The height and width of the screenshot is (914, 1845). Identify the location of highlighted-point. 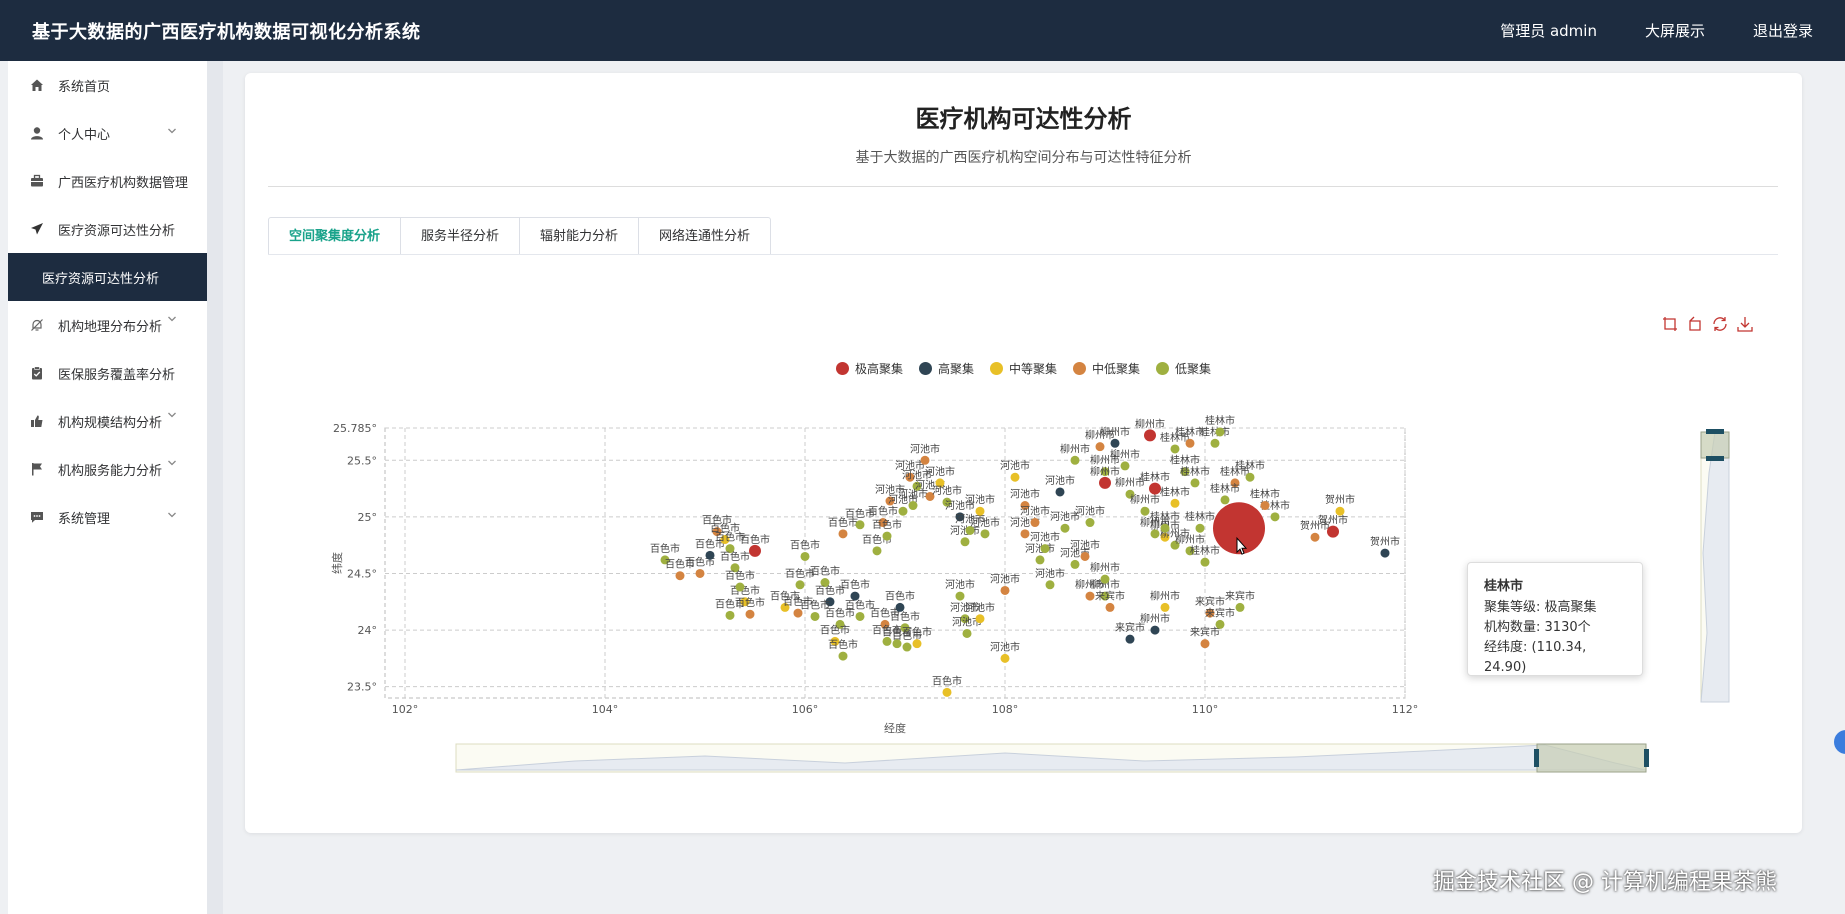
(1239, 528).